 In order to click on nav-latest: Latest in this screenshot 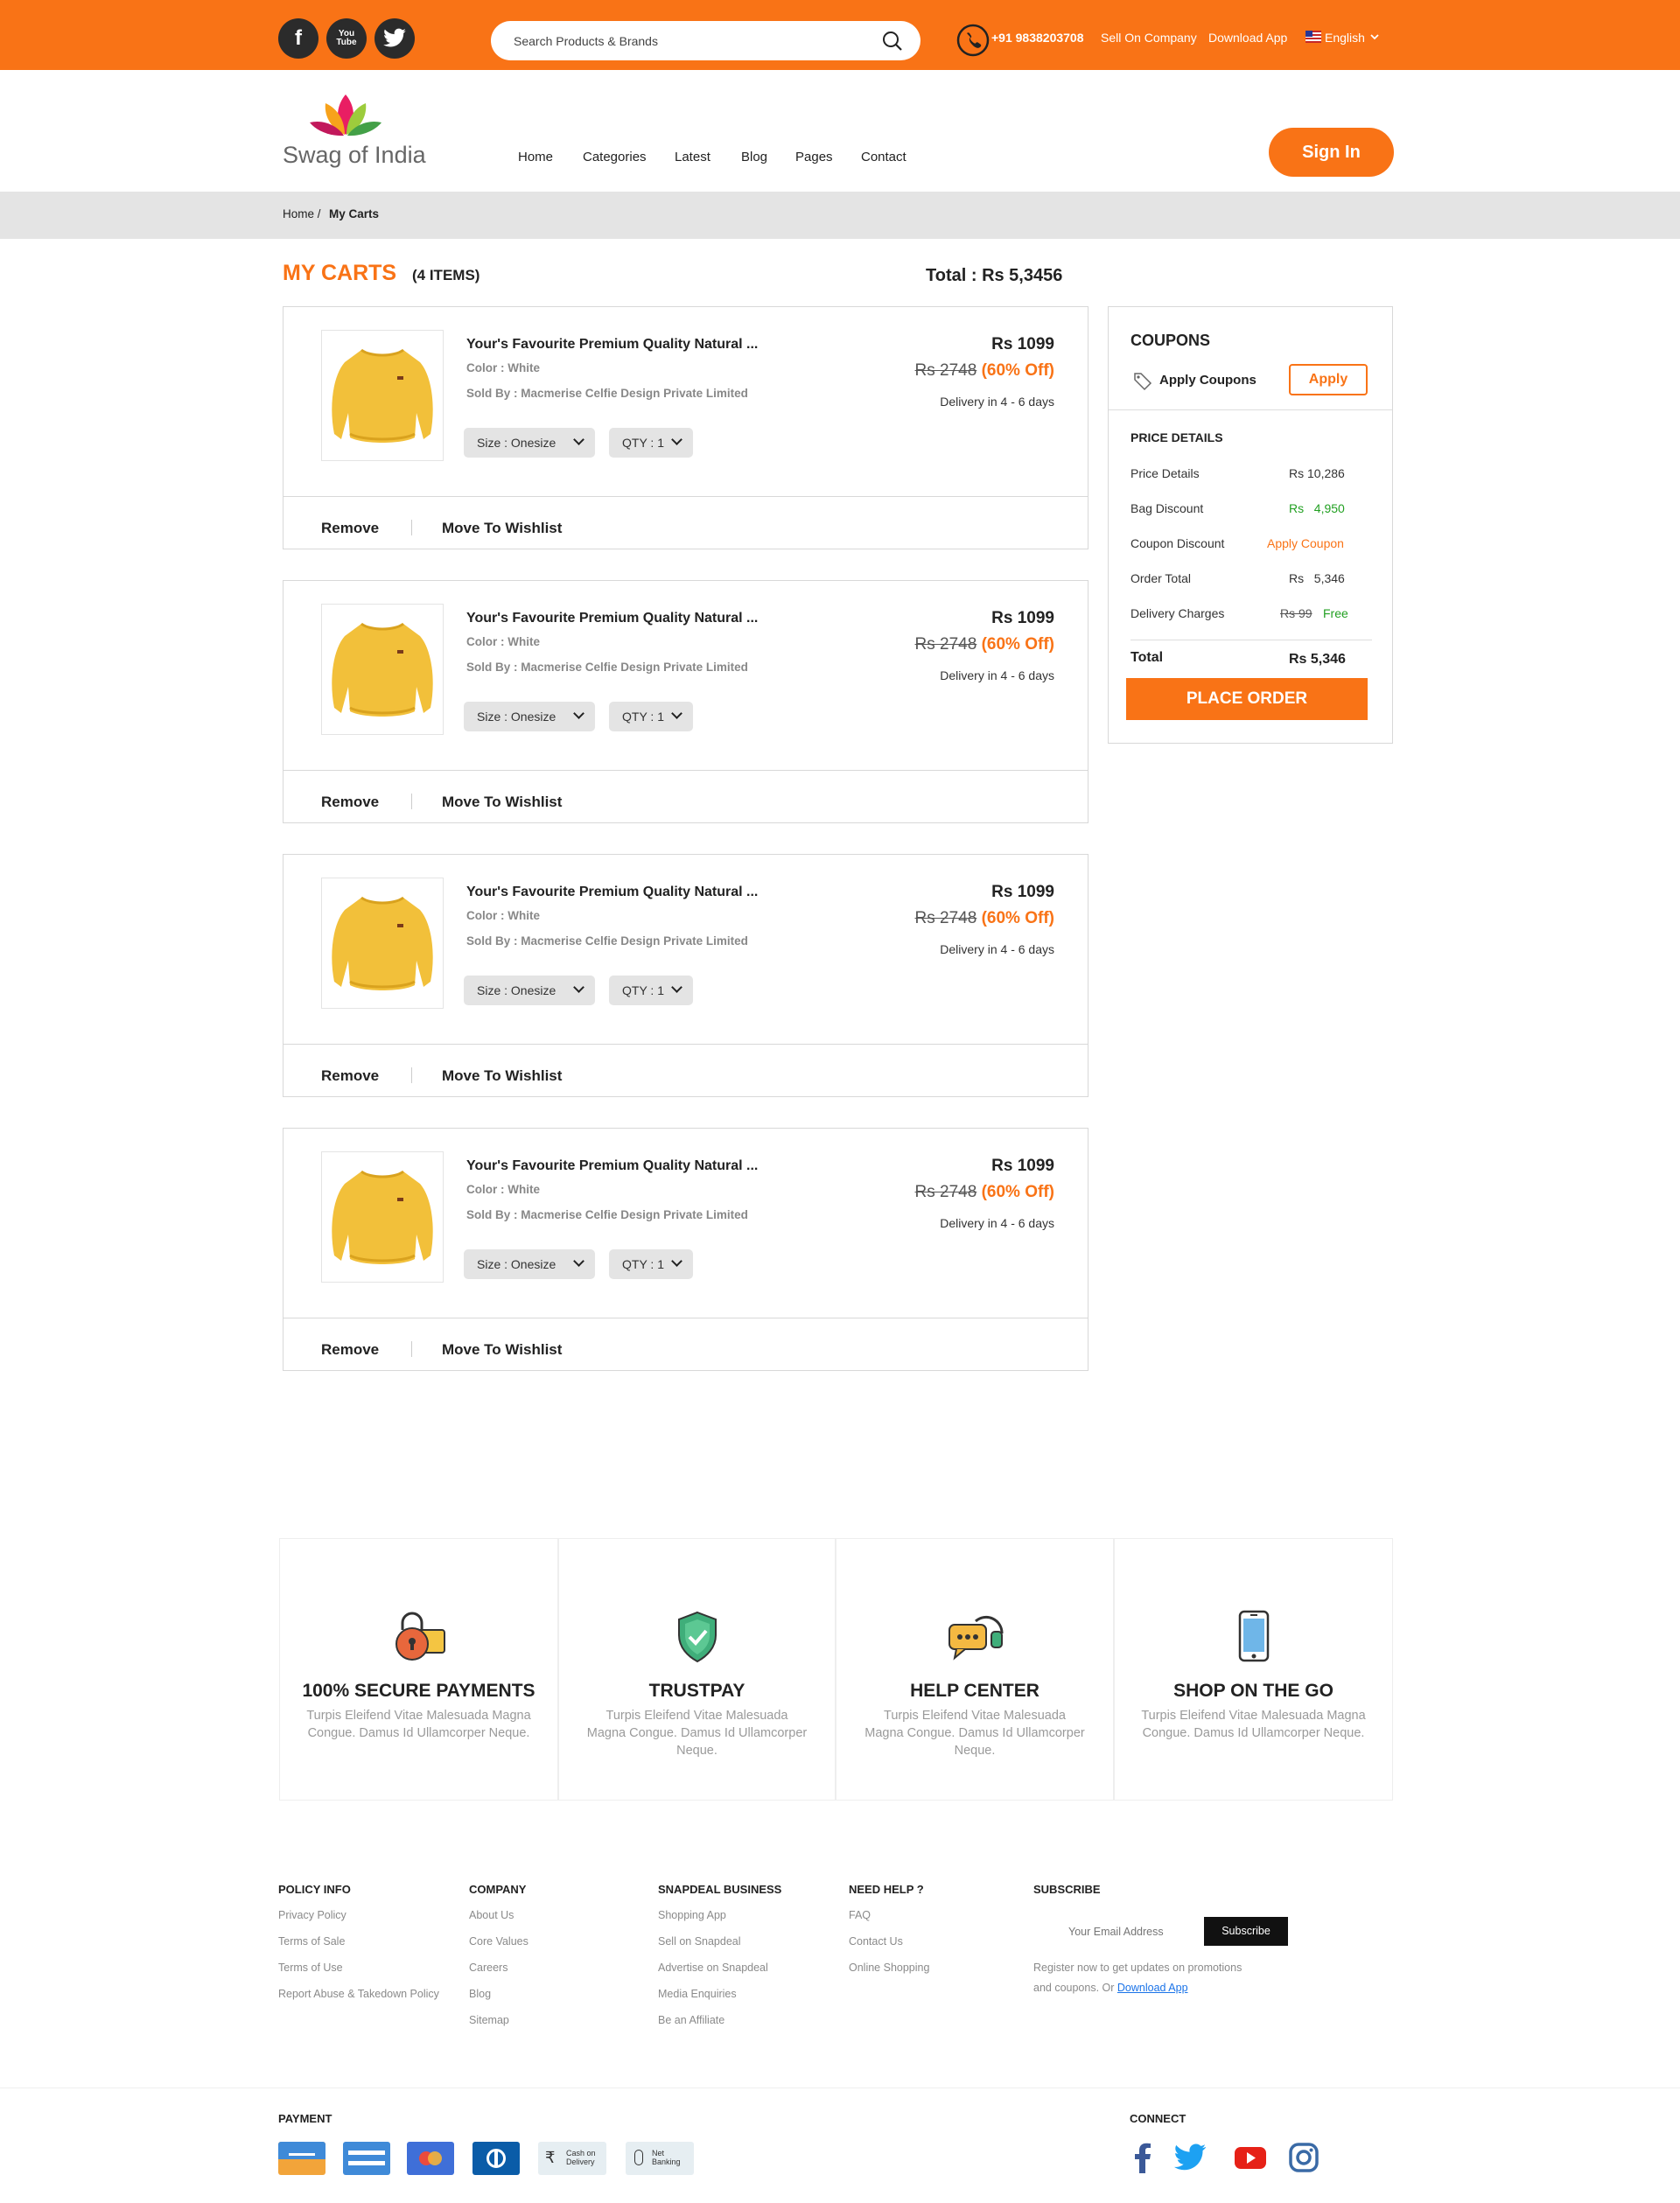, I will do `click(692, 157)`.